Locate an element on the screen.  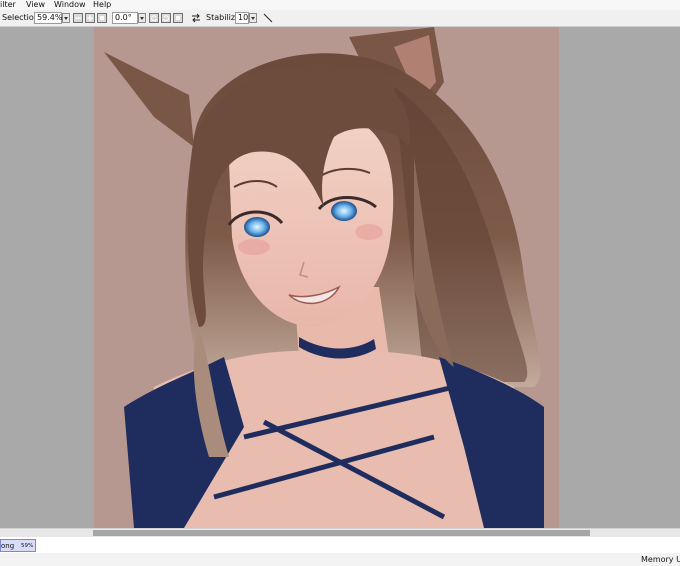
rotate-reset-icon is located at coordinates (178, 18).